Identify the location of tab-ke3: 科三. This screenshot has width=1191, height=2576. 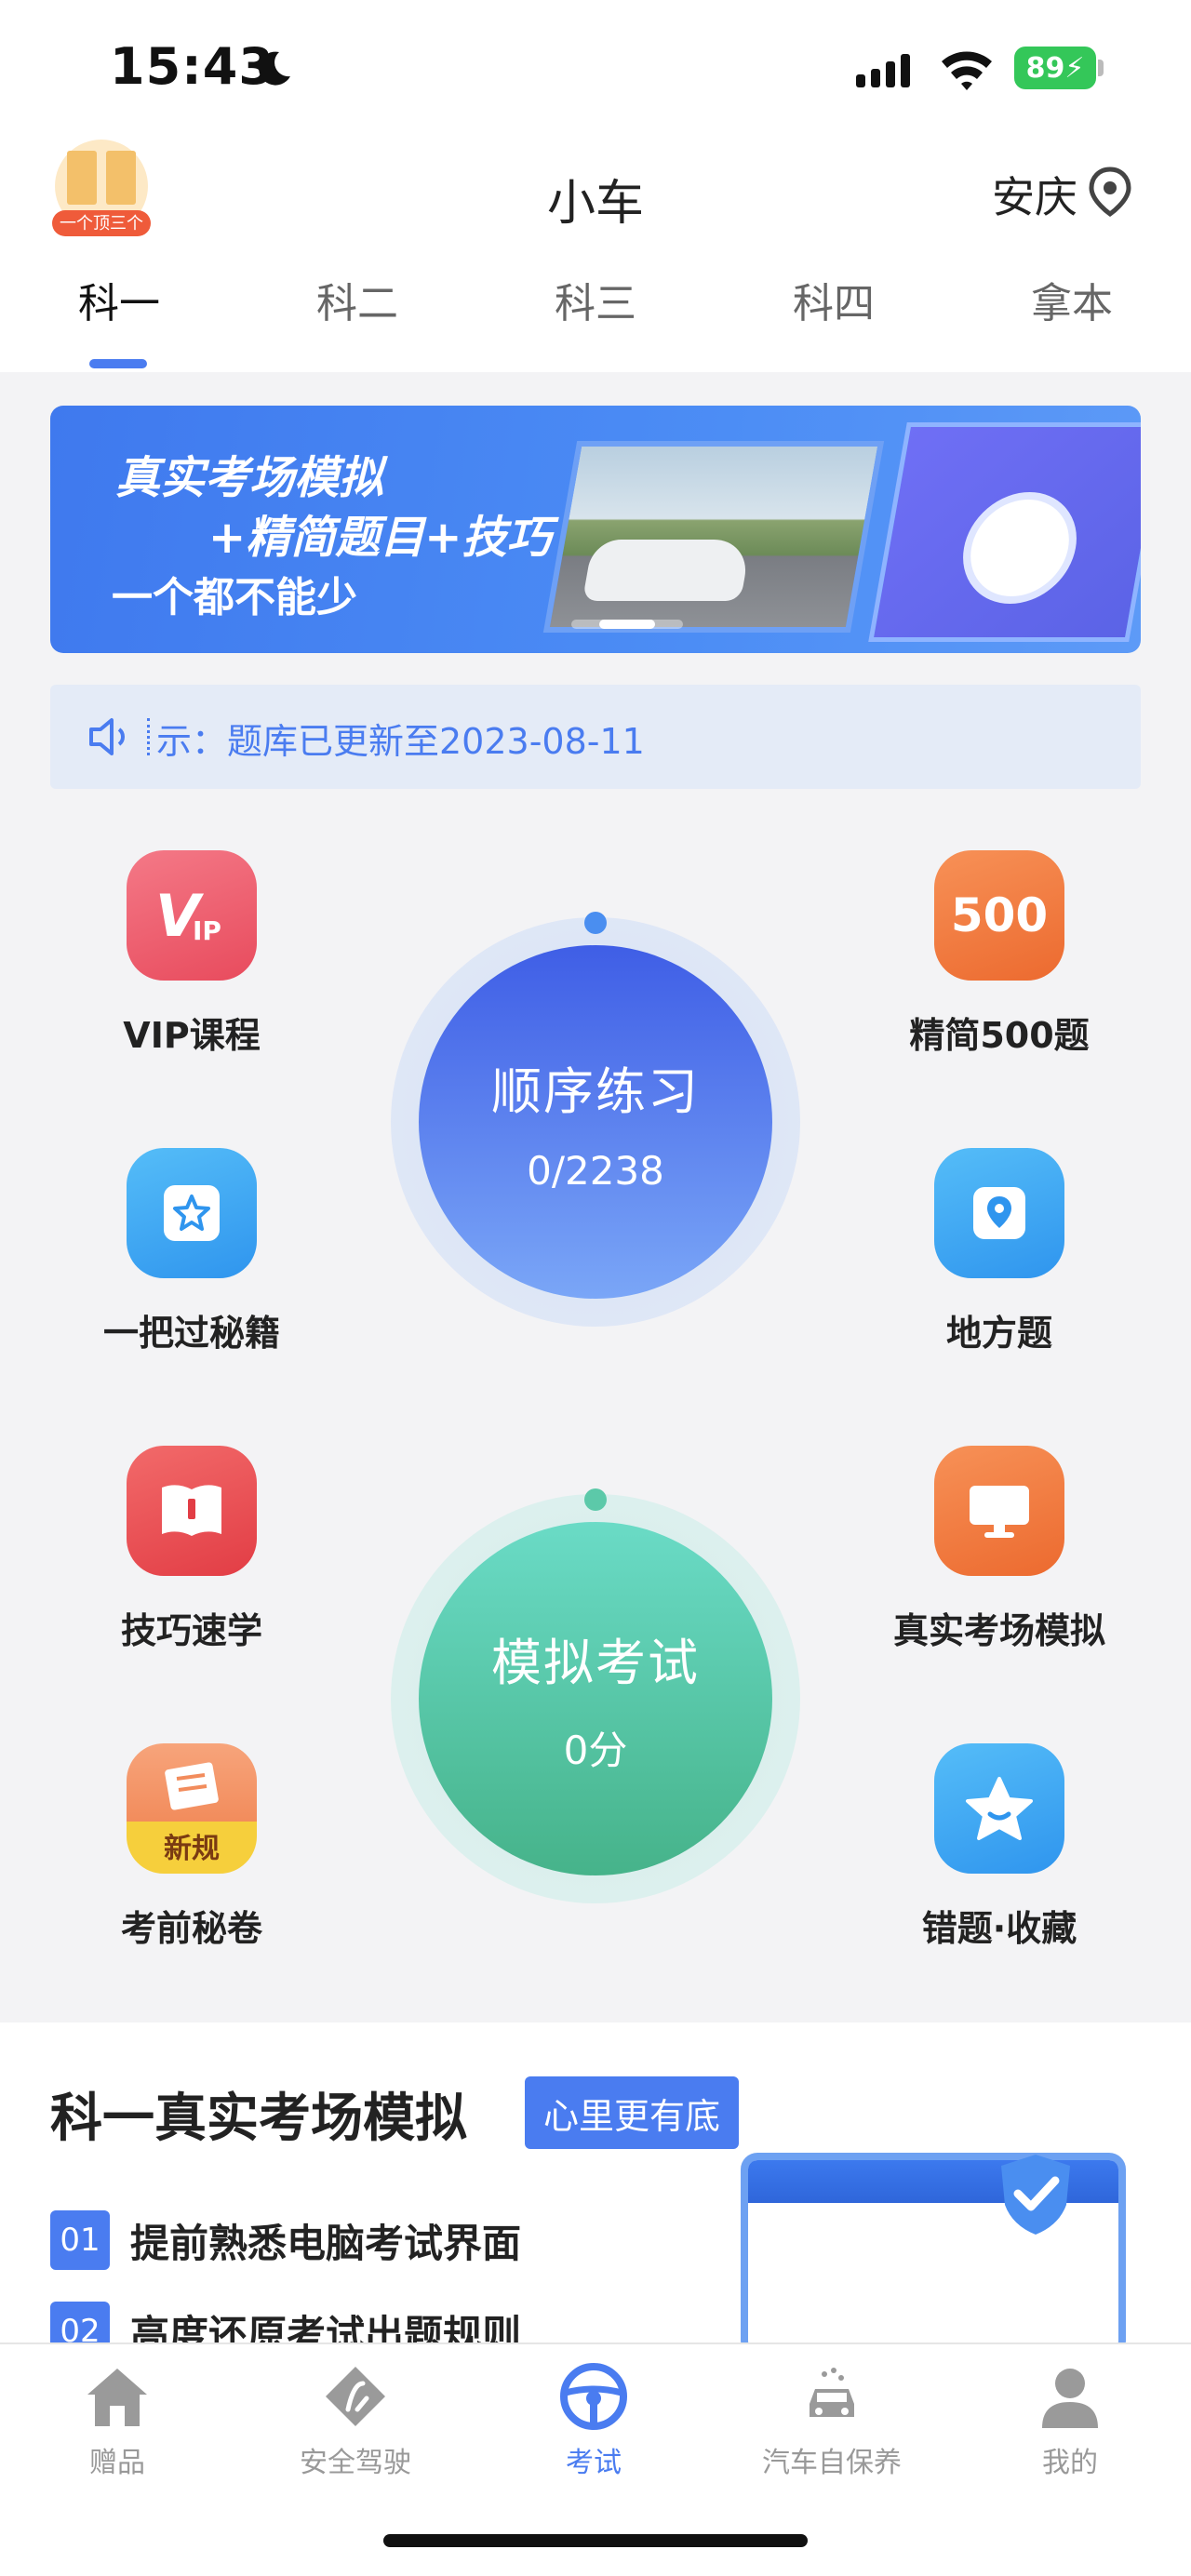
(595, 299).